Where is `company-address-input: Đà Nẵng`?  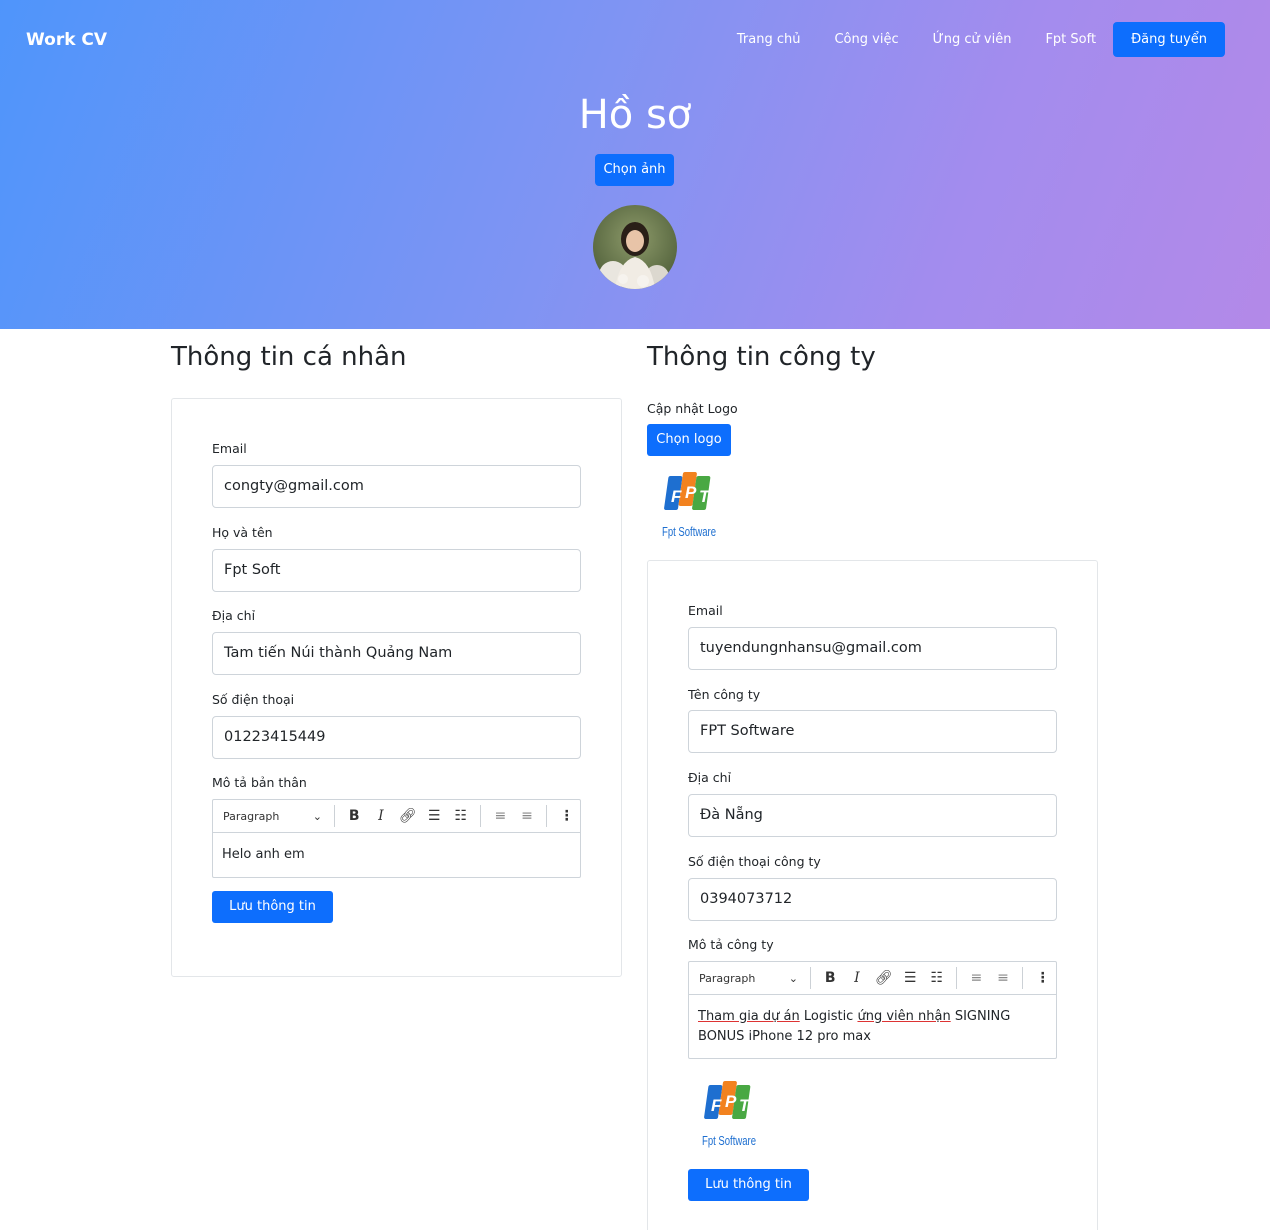
company-address-input: Đà Nẵng is located at coordinates (872, 815).